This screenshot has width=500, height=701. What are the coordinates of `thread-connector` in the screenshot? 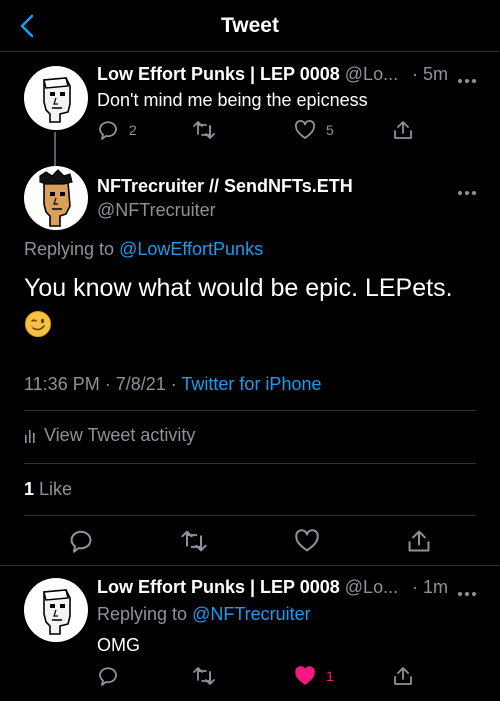 It's located at (55, 150).